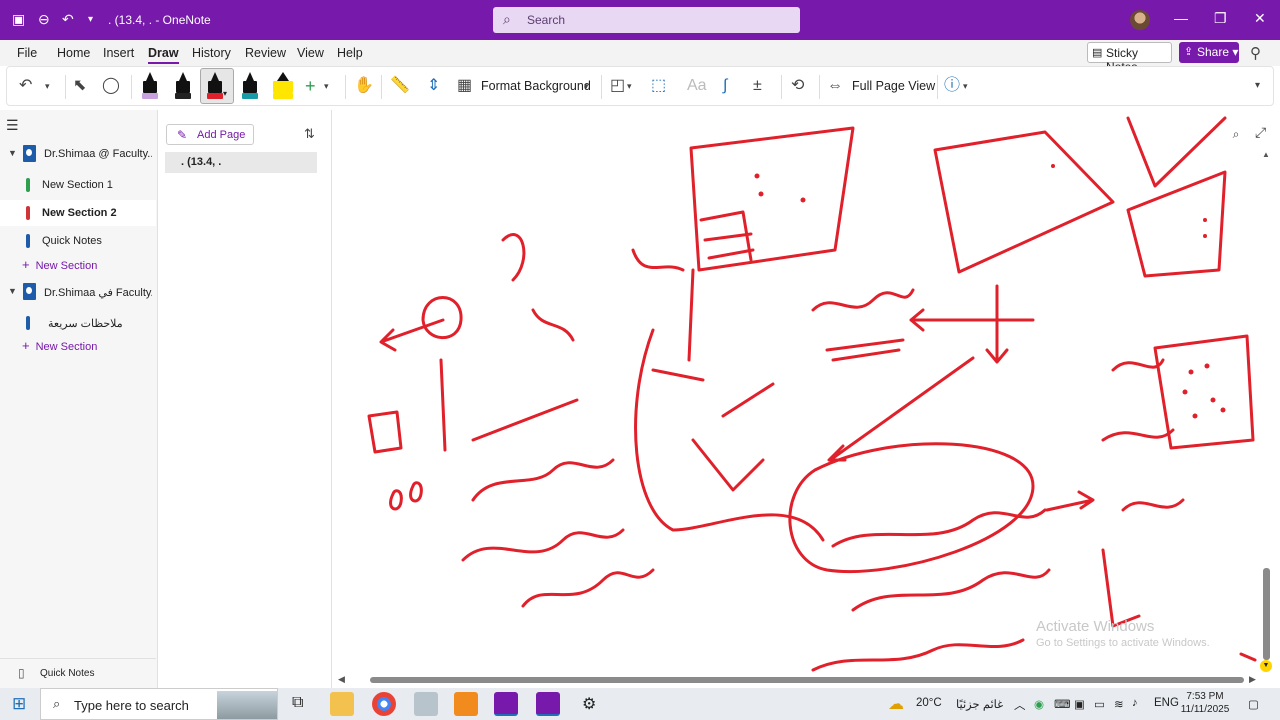 The width and height of the screenshot is (1280, 720). What do you see at coordinates (433, 86) in the screenshot?
I see `insert-space-icon: ⇕` at bounding box center [433, 86].